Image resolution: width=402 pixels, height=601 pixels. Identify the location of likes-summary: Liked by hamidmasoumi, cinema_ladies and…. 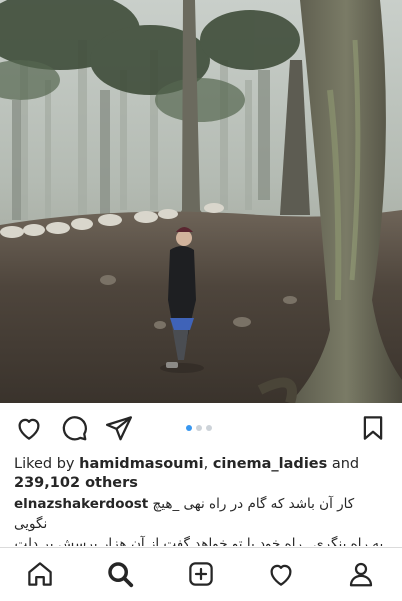
(204, 474).